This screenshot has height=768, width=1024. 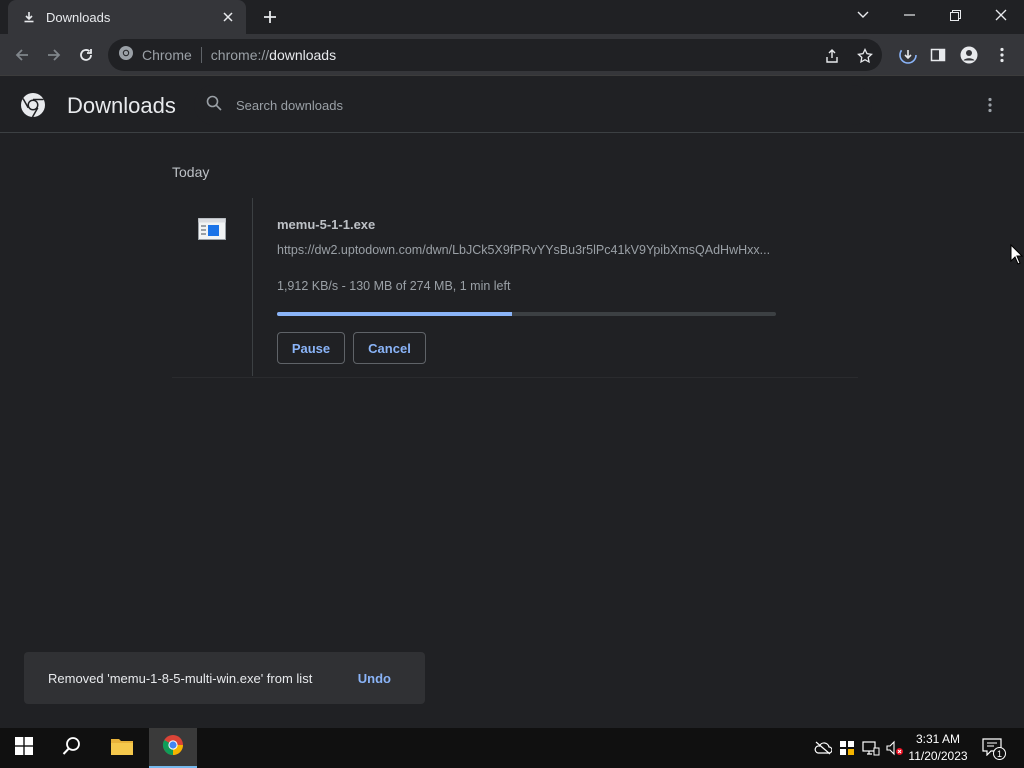 What do you see at coordinates (78, 17) in the screenshot?
I see `tab-title: Downloads` at bounding box center [78, 17].